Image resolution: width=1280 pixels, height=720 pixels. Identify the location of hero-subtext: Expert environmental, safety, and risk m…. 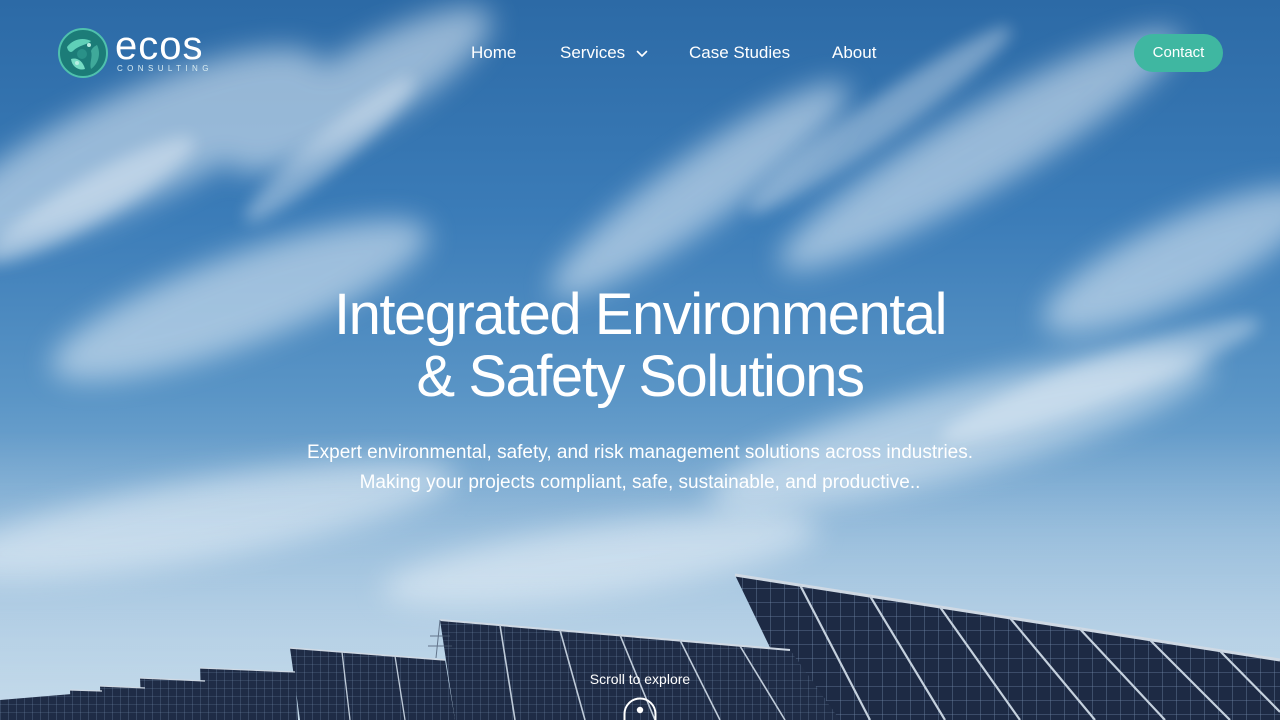
(640, 468).